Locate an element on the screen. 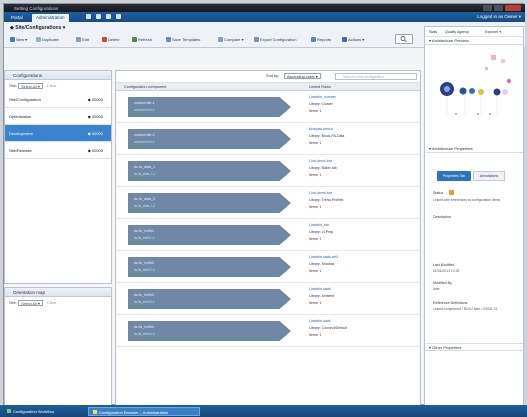 Image resolution: width=527 pixels, height=417 pixels. new-button: New ▾ is located at coordinates (18, 39).